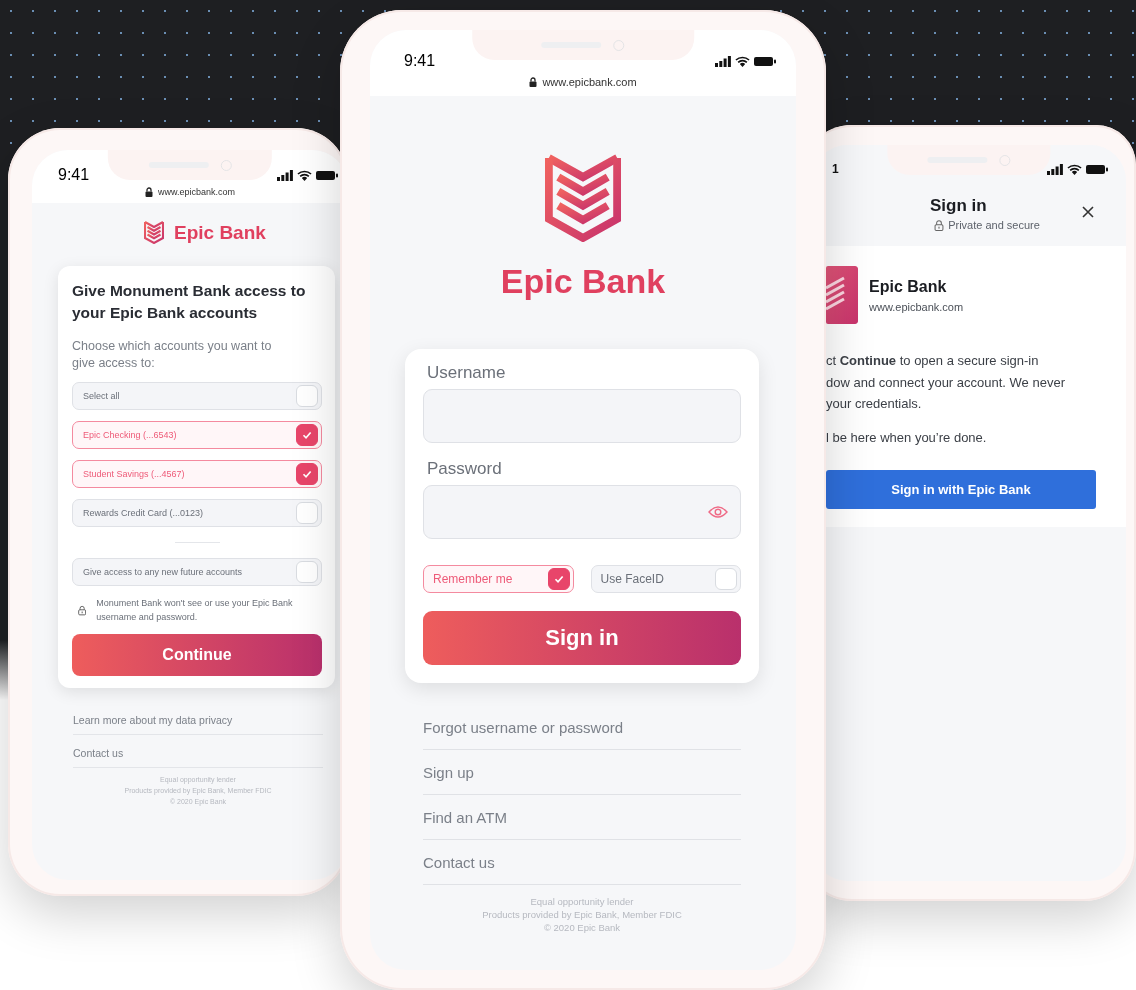 This screenshot has width=1136, height=990. I want to click on sheet-title: Sign in, so click(958, 206).